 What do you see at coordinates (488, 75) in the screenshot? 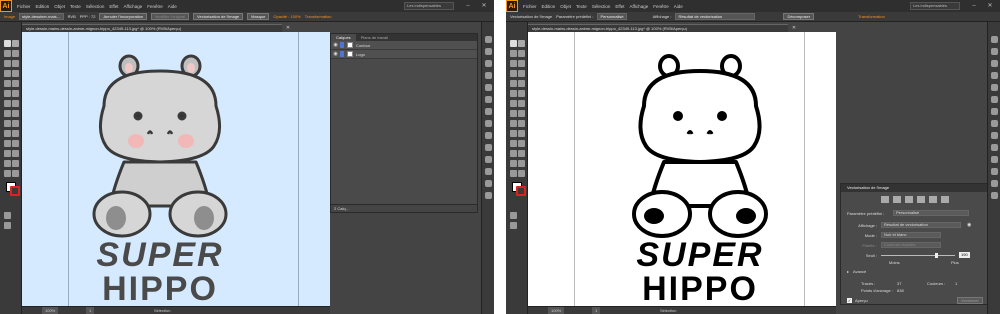
I see `brushes-icon` at bounding box center [488, 75].